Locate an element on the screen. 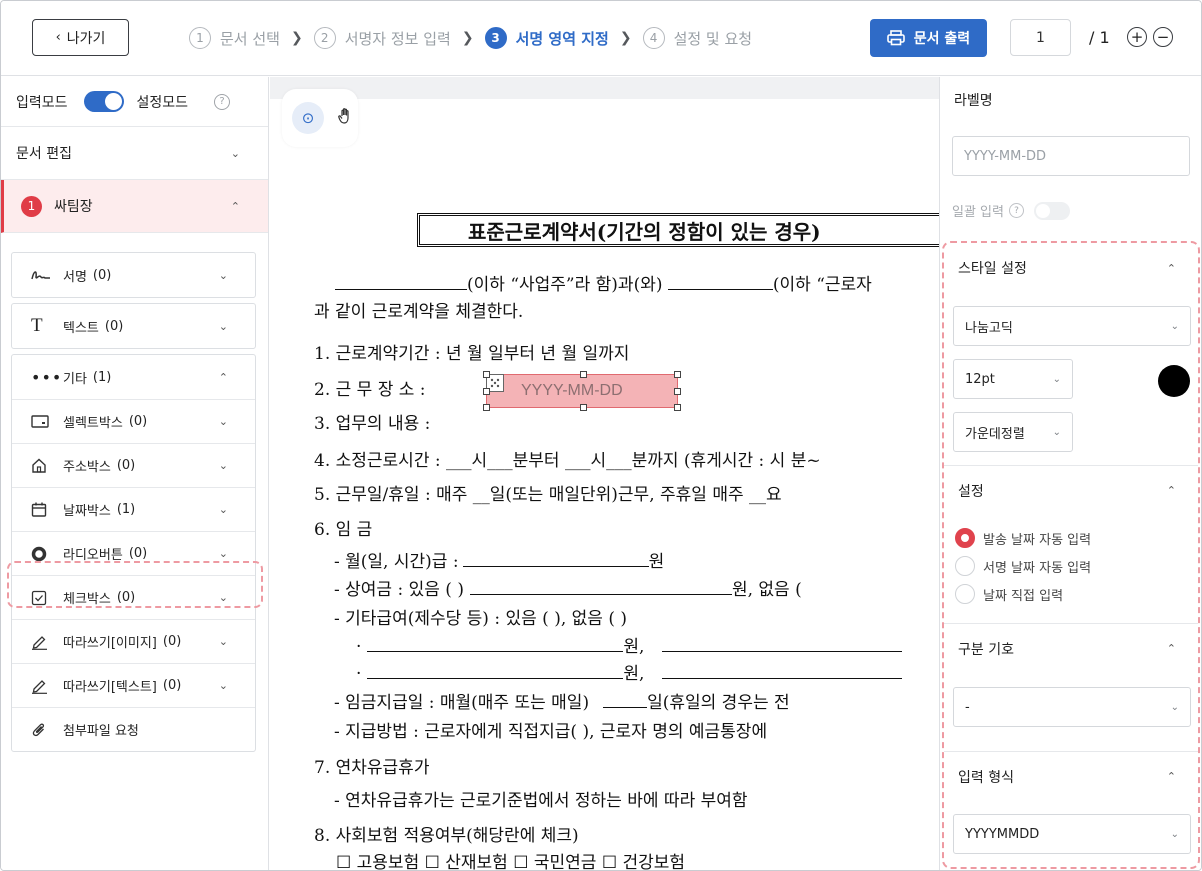  input-format-header: 입력 형식 ⌃ is located at coordinates (1071, 776).